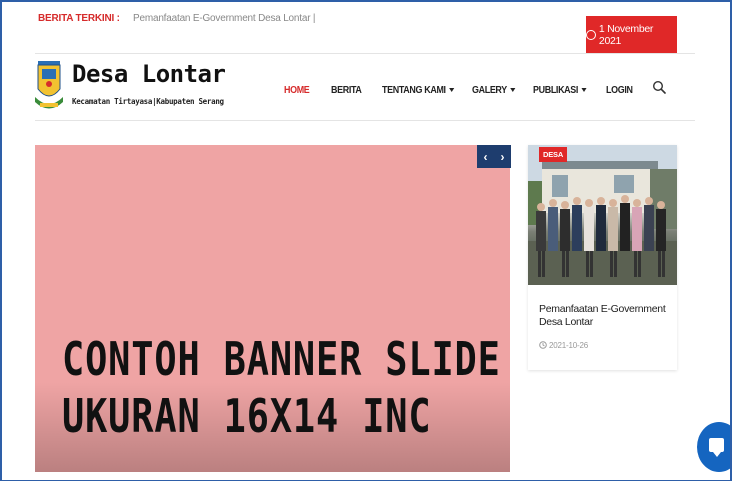  Describe the element at coordinates (49, 85) in the screenshot. I see `site-logo` at that location.